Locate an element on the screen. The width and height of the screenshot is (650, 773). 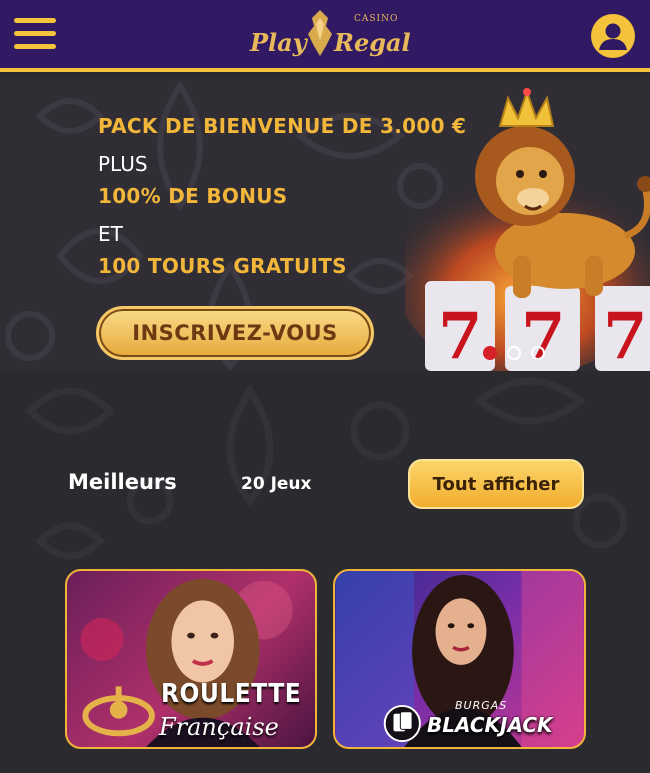
game-title-line2: Française is located at coordinates (219, 727).